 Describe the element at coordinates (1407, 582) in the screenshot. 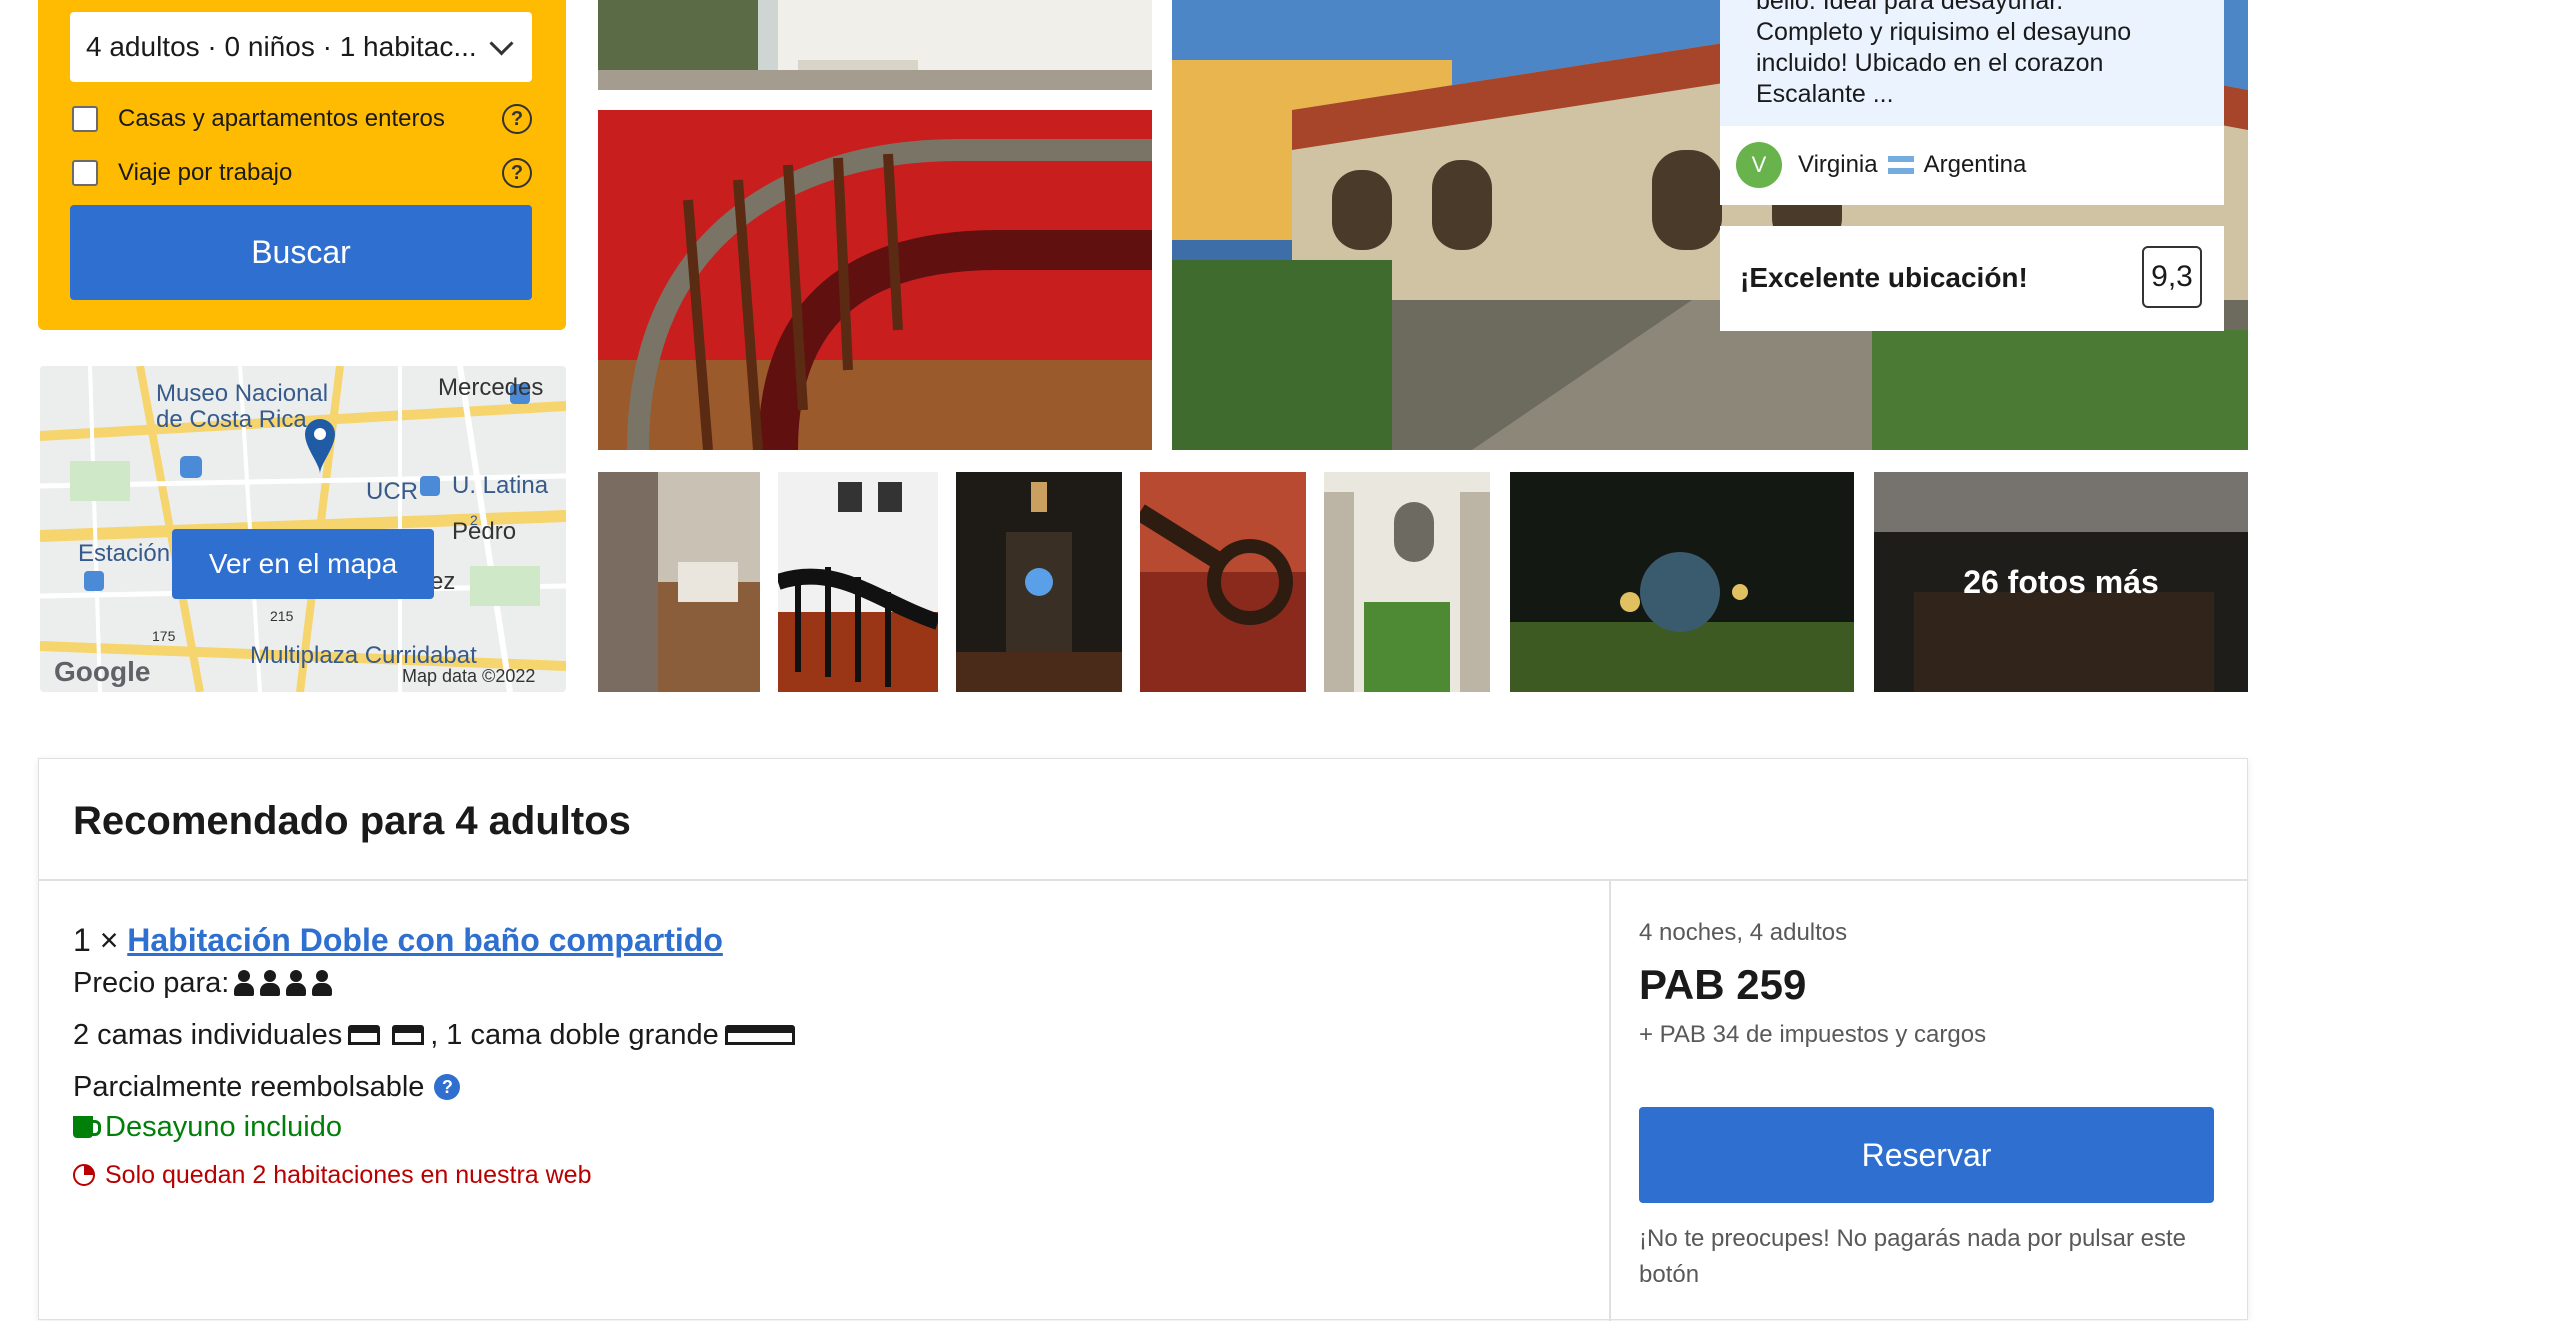

I see `hotel-thumb-patio` at that location.